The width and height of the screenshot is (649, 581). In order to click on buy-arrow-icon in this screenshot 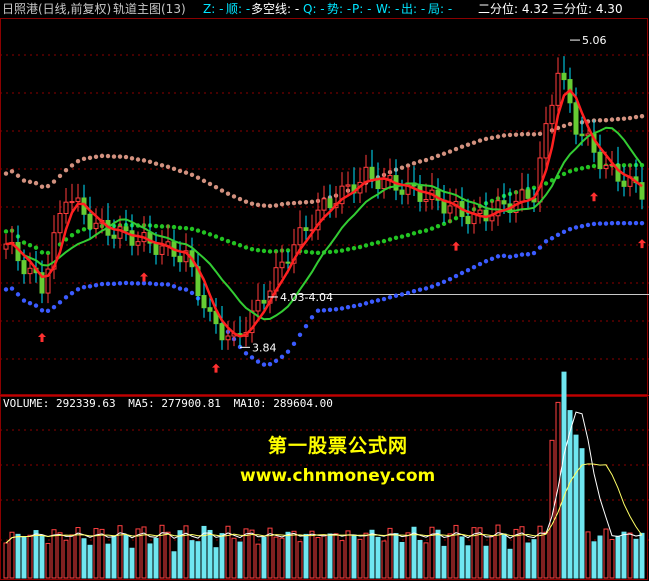, I will do `click(42, 338)`.